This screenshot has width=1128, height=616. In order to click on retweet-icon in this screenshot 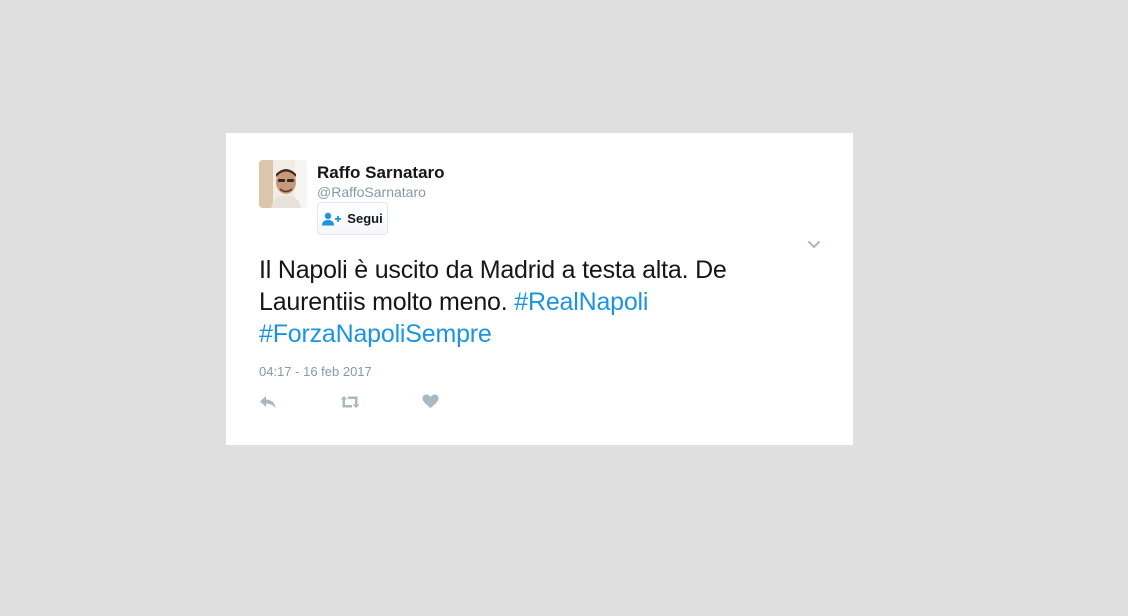, I will do `click(350, 404)`.